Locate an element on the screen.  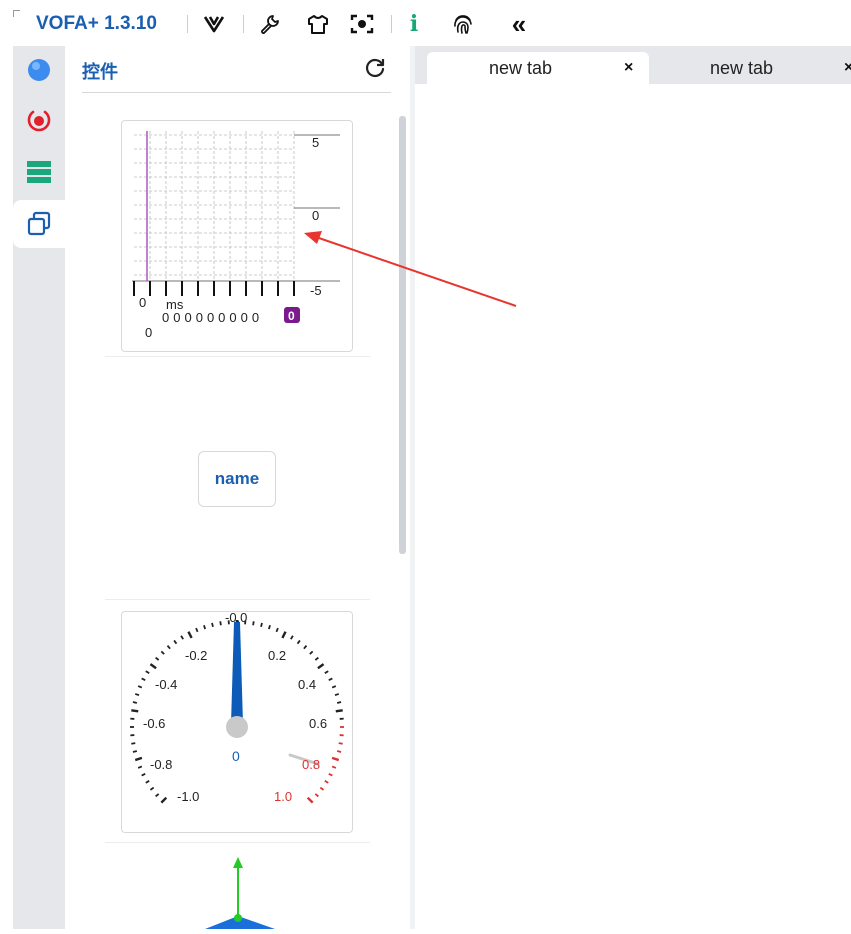
panel-divider is located at coordinates (236, 92).